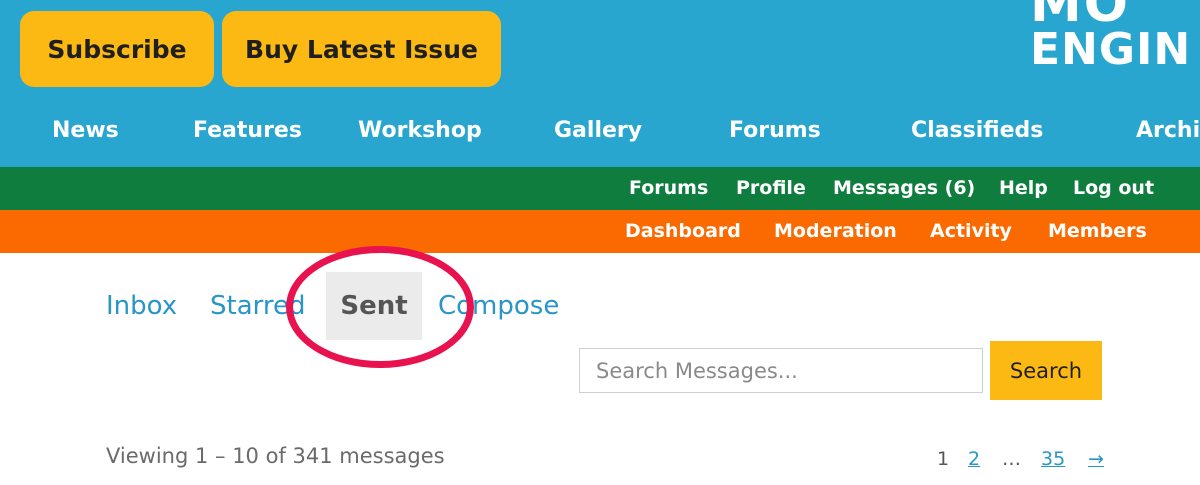  I want to click on nav-forums: Forums, so click(775, 130).